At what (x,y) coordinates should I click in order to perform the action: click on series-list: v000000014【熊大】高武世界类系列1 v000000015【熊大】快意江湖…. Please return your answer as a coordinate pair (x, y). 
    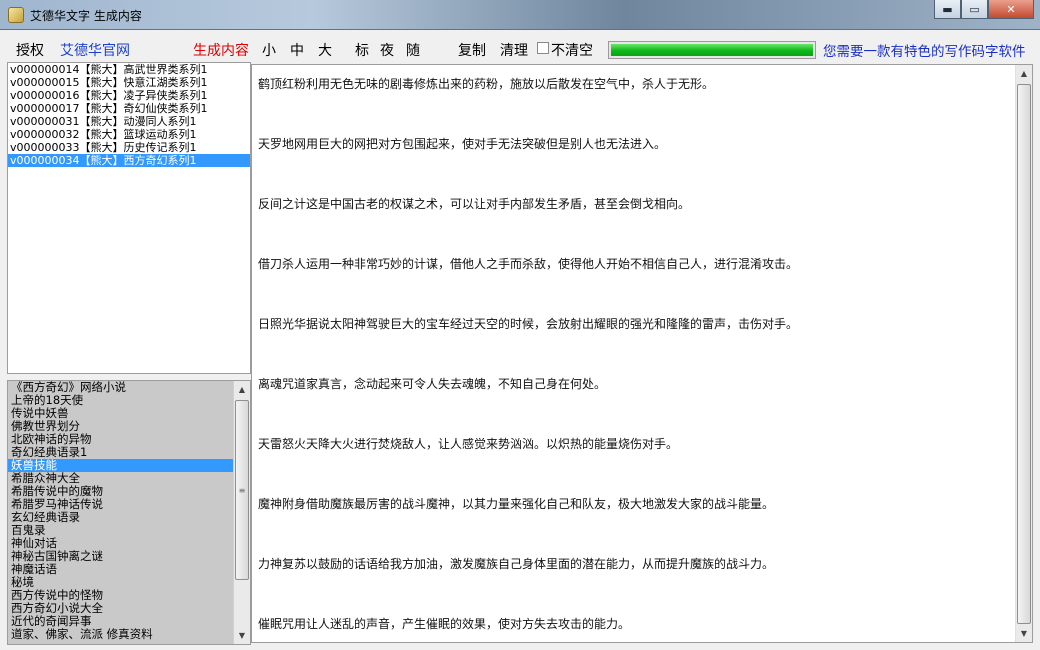
    Looking at the image, I should click on (129, 218).